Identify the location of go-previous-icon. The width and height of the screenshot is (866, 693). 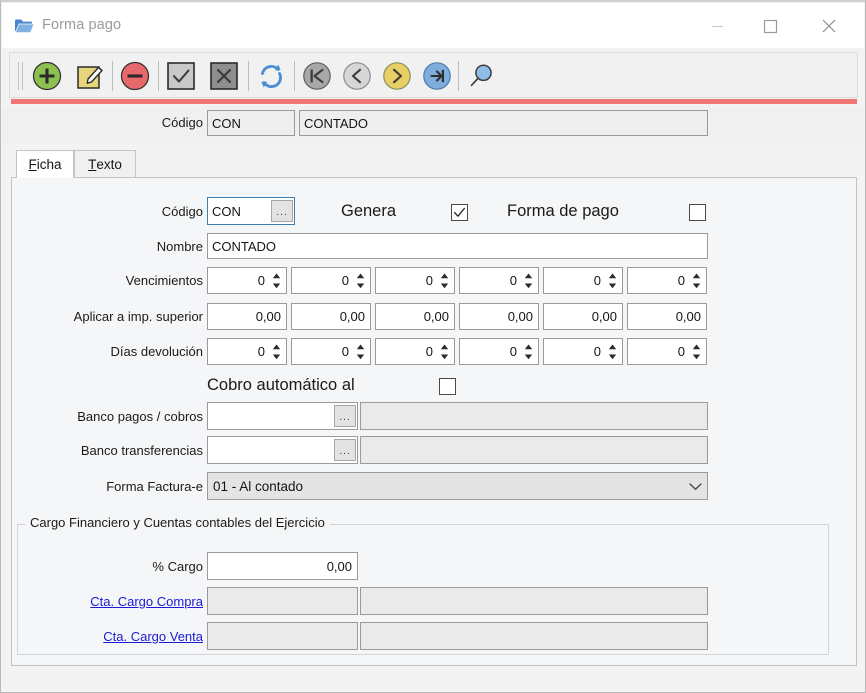
(357, 76).